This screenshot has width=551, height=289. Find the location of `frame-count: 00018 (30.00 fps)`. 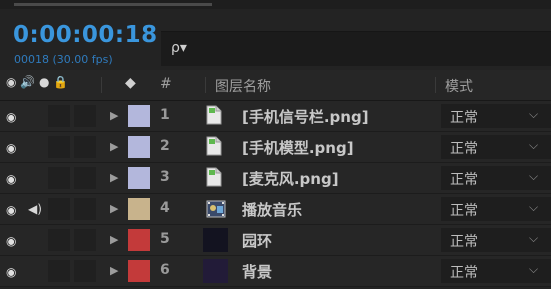

frame-count: 00018 (30.00 fps) is located at coordinates (63, 59).